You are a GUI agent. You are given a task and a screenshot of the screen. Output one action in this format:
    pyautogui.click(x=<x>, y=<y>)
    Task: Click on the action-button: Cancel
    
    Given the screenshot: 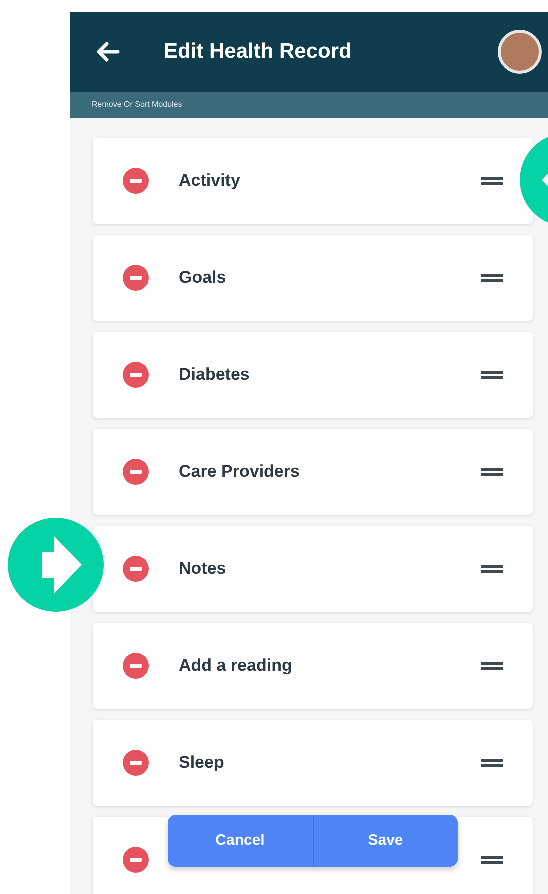 What is the action you would take?
    pyautogui.click(x=240, y=841)
    